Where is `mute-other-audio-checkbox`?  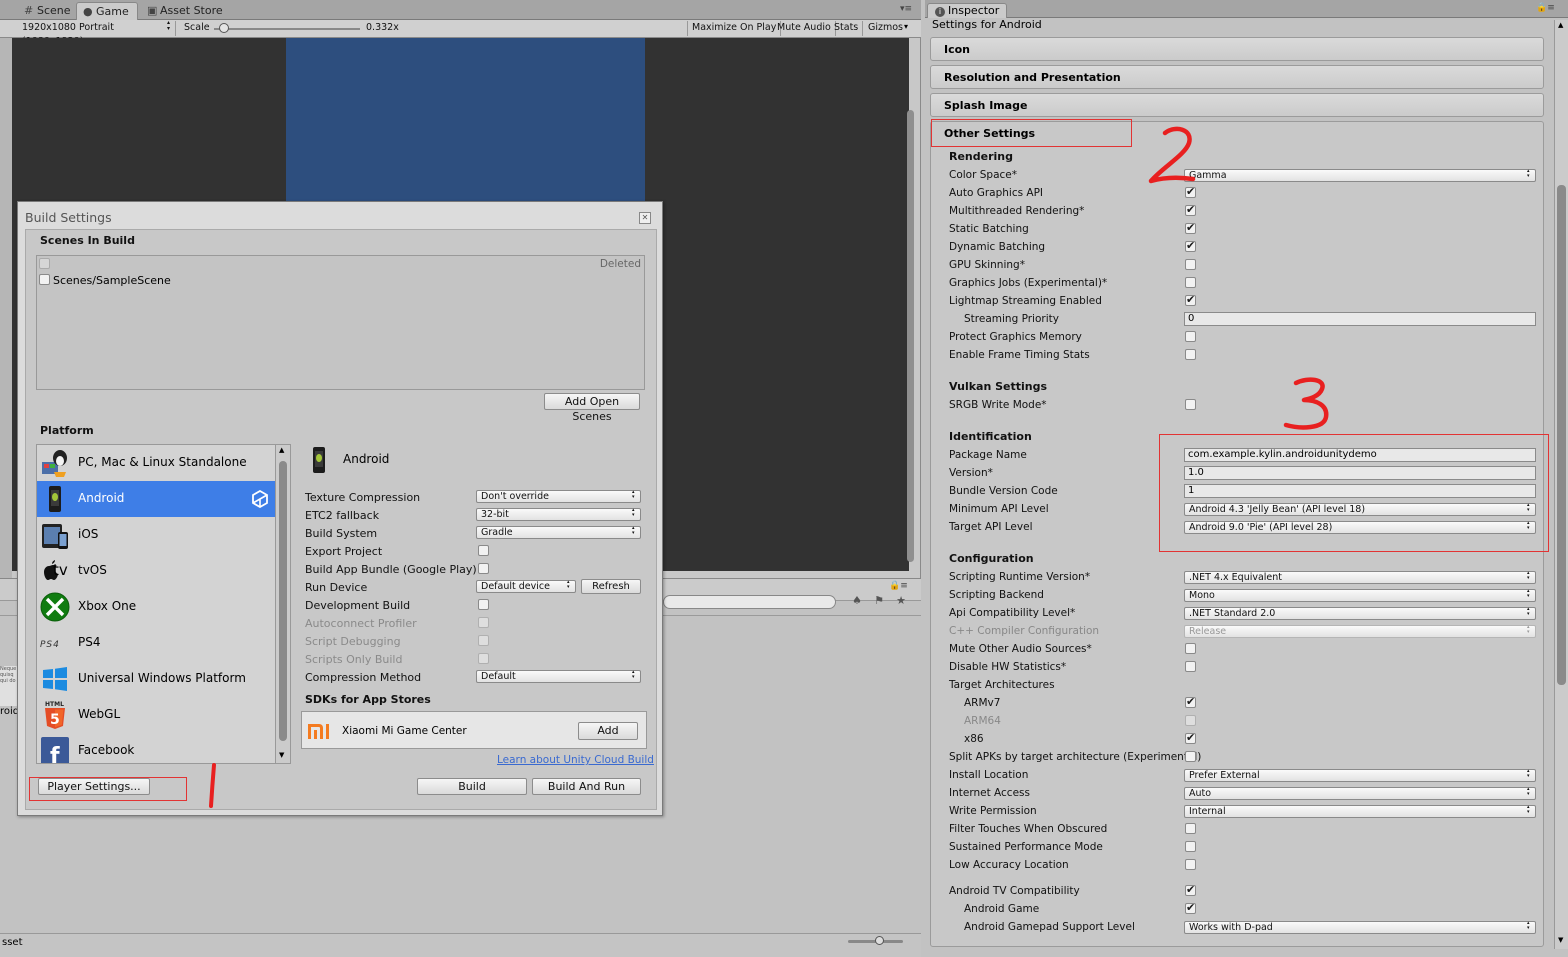 mute-other-audio-checkbox is located at coordinates (1190, 648).